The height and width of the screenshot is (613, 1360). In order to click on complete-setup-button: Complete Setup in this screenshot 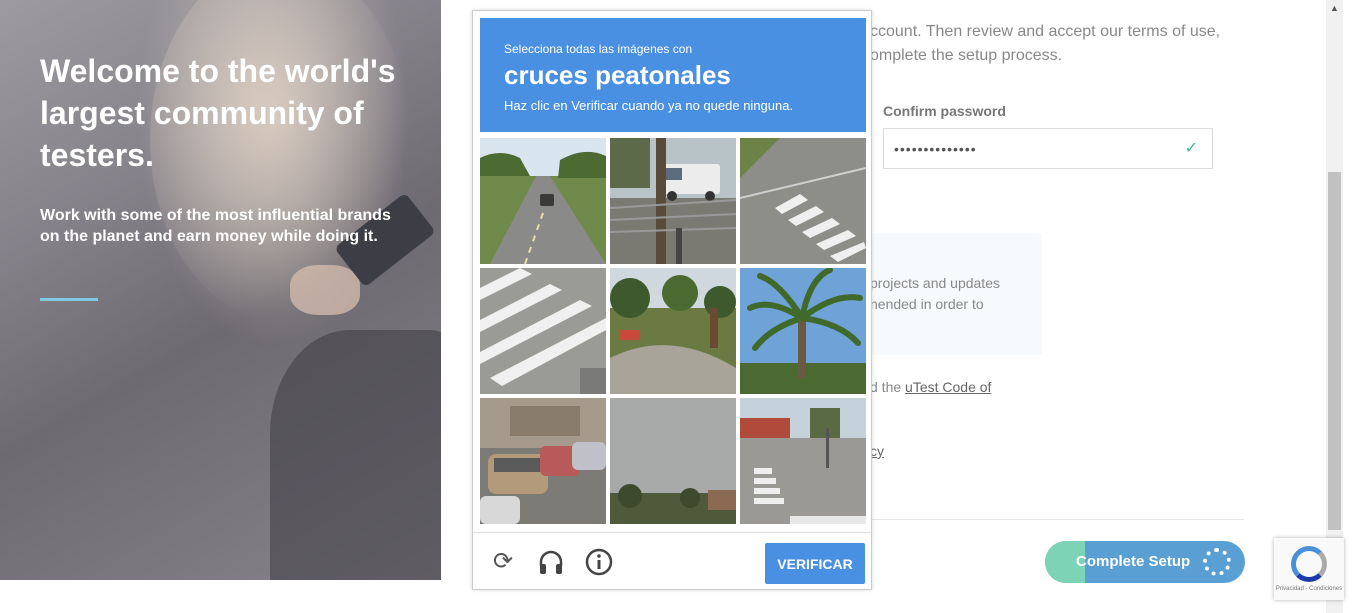, I will do `click(1145, 562)`.